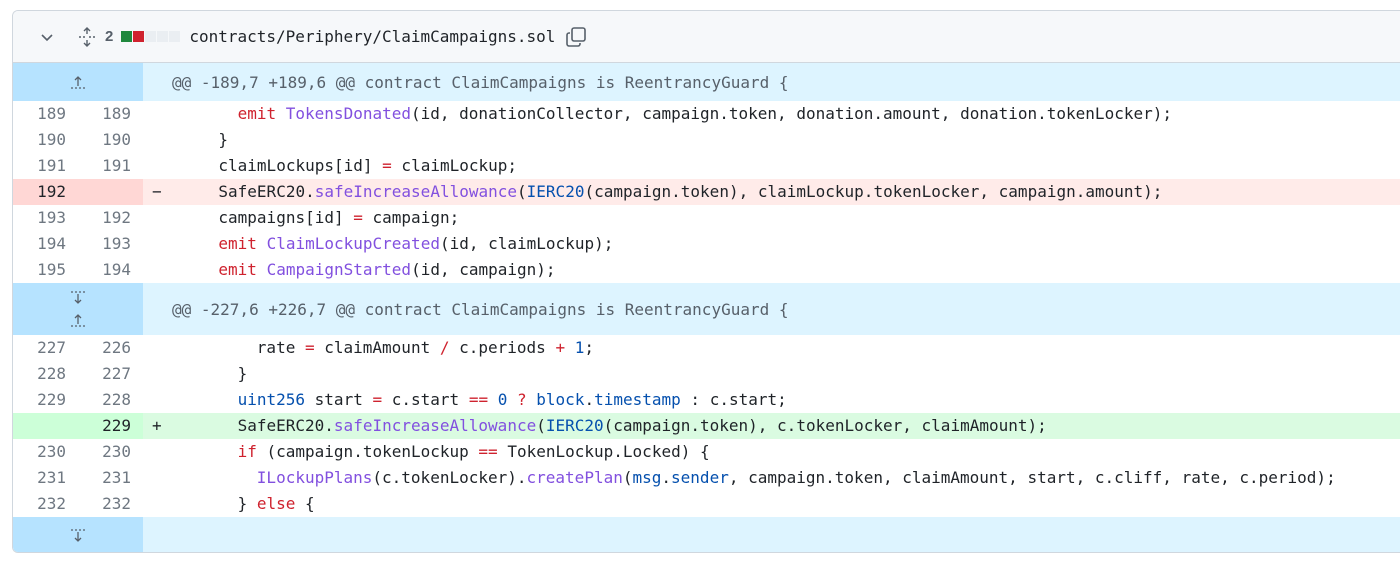 The image size is (1400, 567). I want to click on old-line-number: 190, so click(45, 140).